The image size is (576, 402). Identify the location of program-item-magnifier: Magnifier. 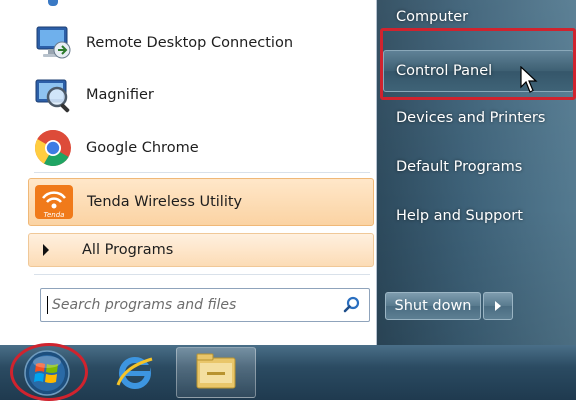
(200, 95).